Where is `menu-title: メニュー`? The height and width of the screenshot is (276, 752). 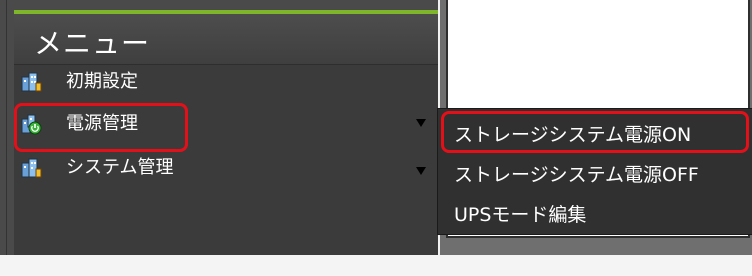
menu-title: メニュー is located at coordinates (92, 43).